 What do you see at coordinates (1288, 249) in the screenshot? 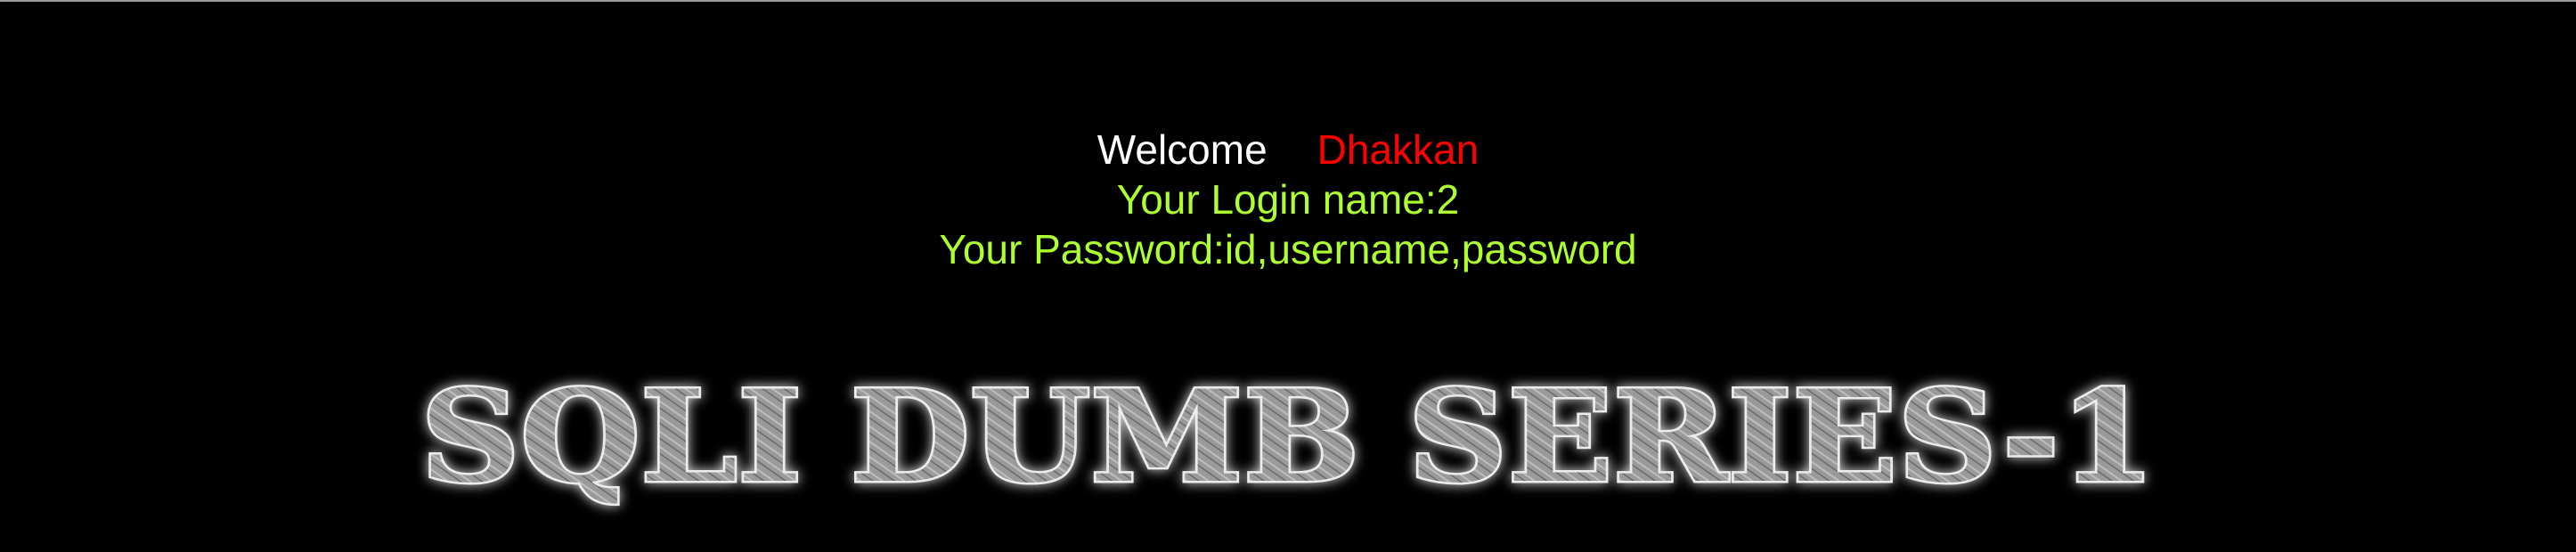
I see `password-text: Your Password:id,username,password` at bounding box center [1288, 249].